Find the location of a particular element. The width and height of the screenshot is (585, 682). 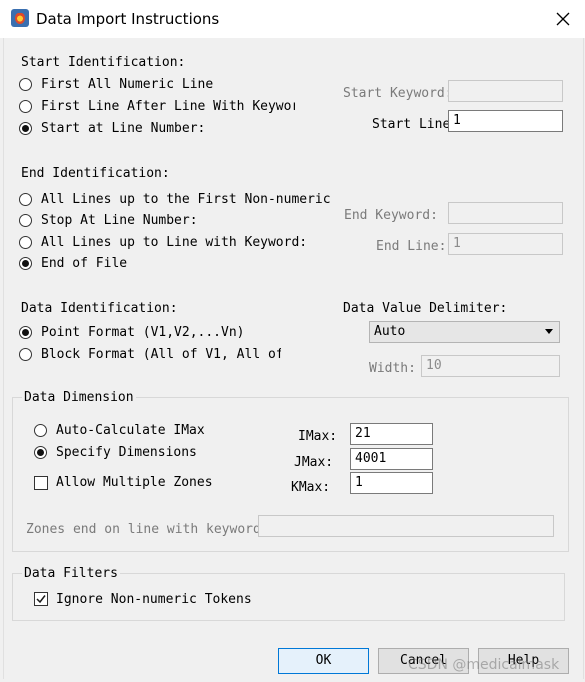

option-label: First Line After Line With Keyword is located at coordinates (168, 106).